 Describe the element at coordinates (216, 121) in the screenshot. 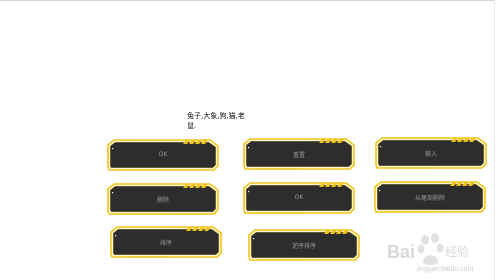

I see `output-label: 兔子,大象,狗,猫,老鼠.` at that location.